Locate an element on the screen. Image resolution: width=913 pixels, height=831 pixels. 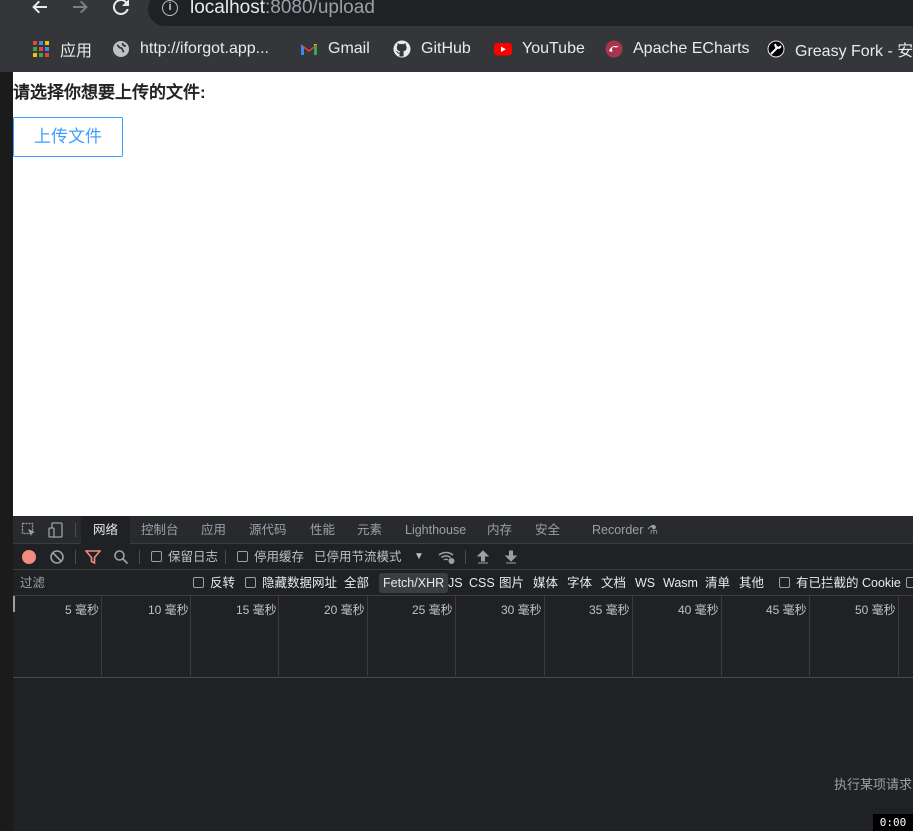
bookmark-apps: 应用 is located at coordinates (62, 49).